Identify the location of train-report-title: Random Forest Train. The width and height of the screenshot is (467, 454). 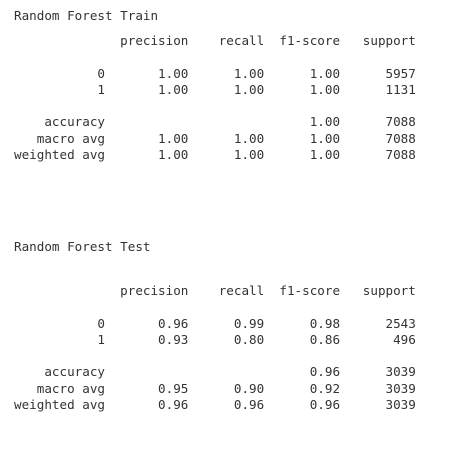
(86, 15).